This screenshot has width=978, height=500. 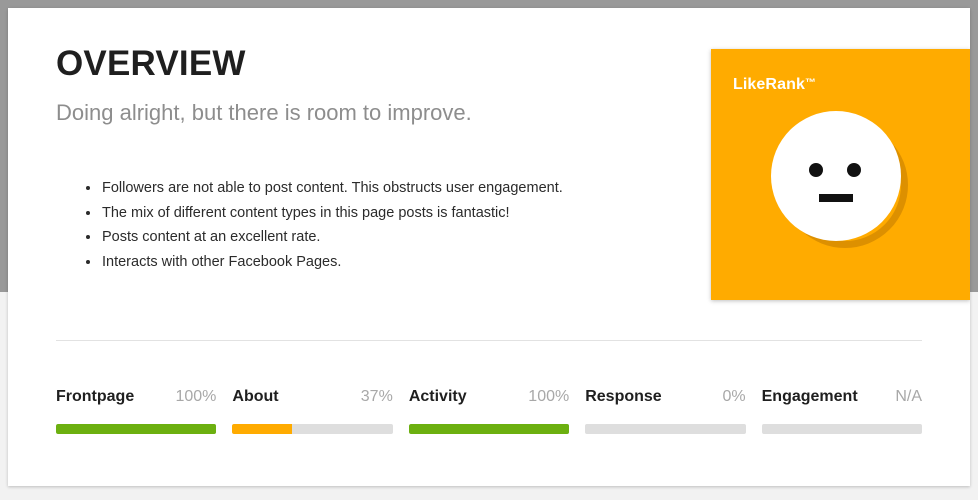 What do you see at coordinates (489, 401) in the screenshot?
I see `metric-header: Activity 100%` at bounding box center [489, 401].